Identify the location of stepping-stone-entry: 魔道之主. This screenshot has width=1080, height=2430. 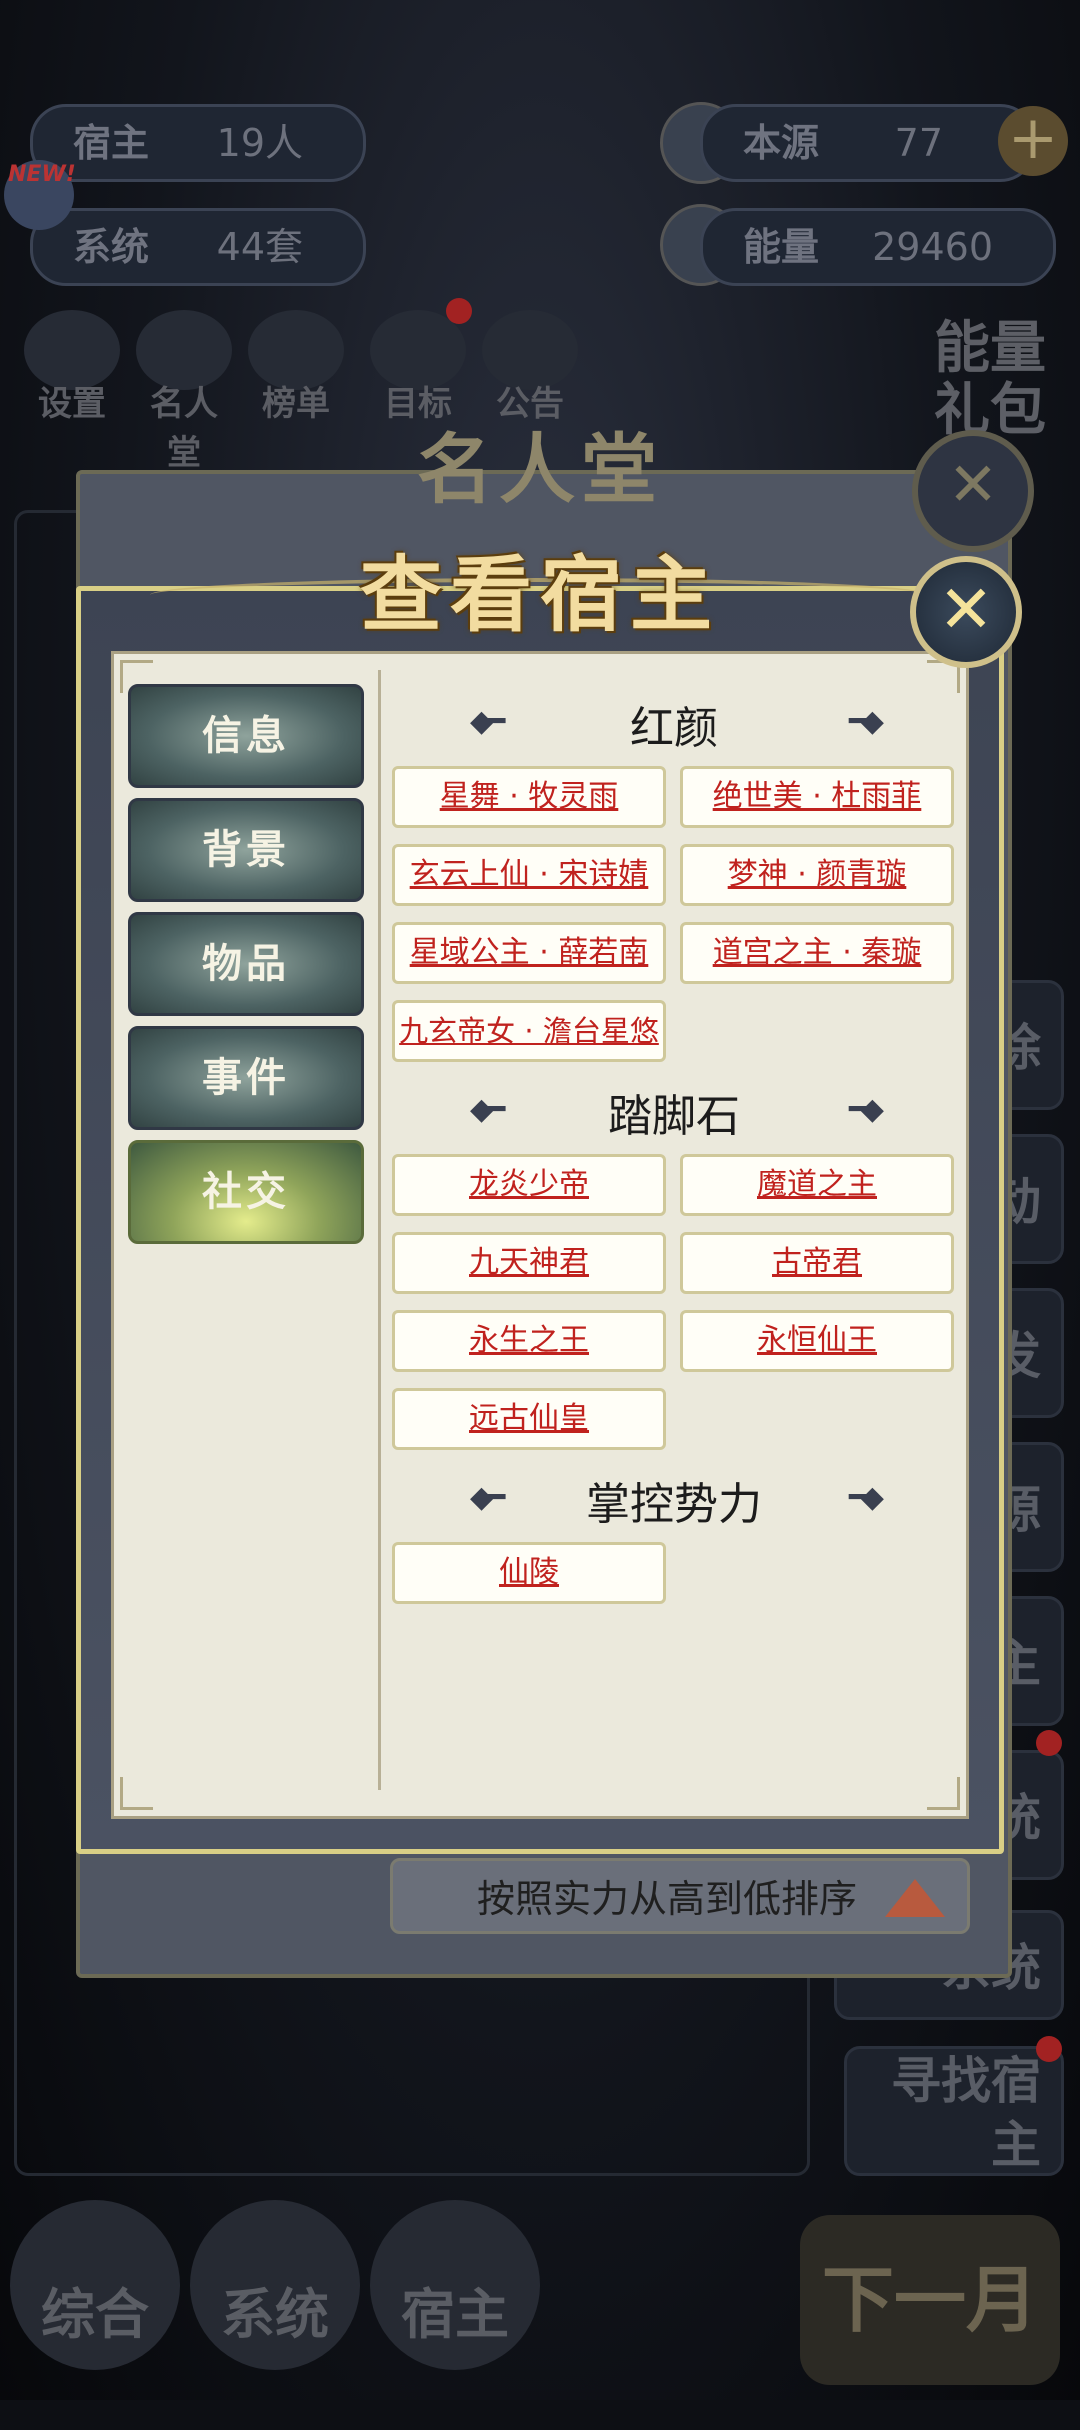
(817, 1185).